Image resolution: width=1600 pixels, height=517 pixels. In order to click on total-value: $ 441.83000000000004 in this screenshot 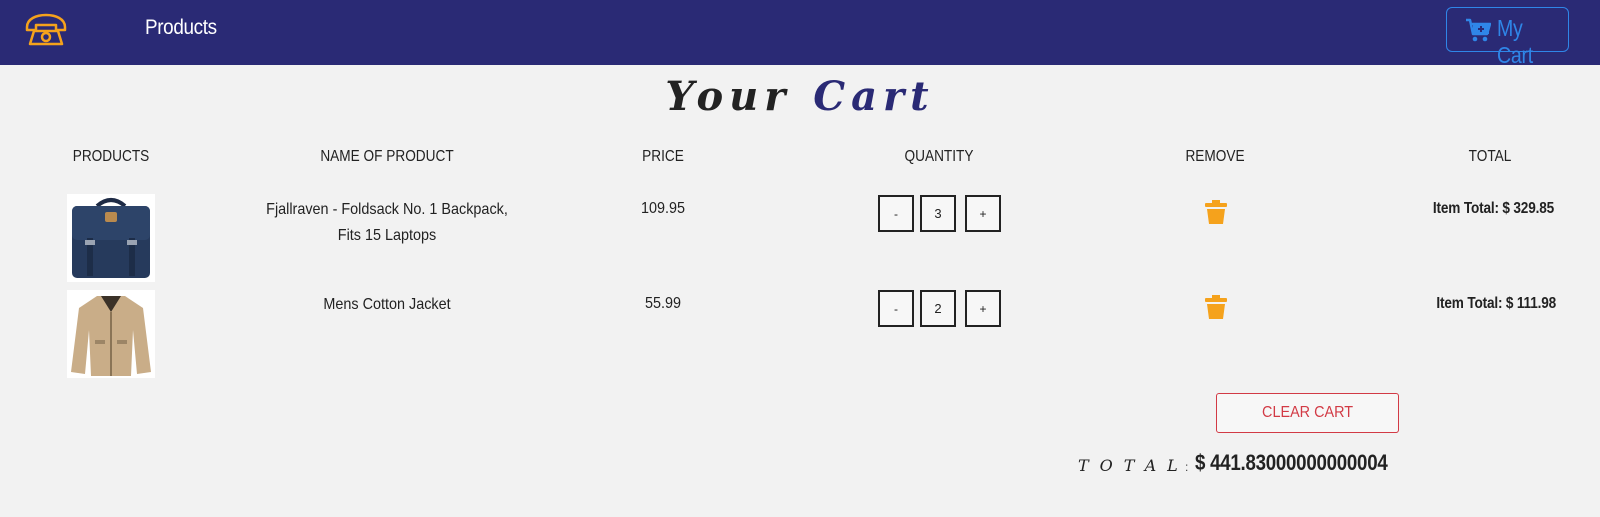, I will do `click(1291, 462)`.